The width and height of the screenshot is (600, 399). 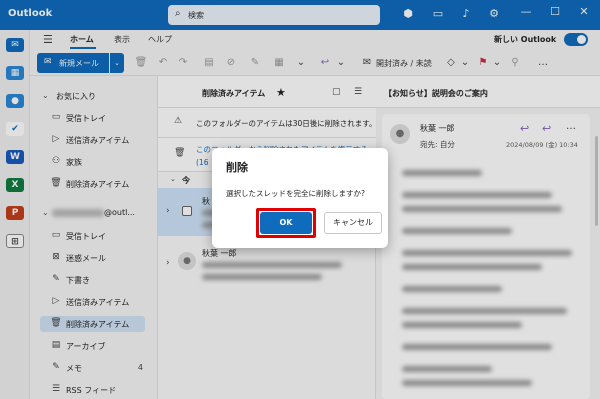 I want to click on cancel-button: キャンセル, so click(x=353, y=223).